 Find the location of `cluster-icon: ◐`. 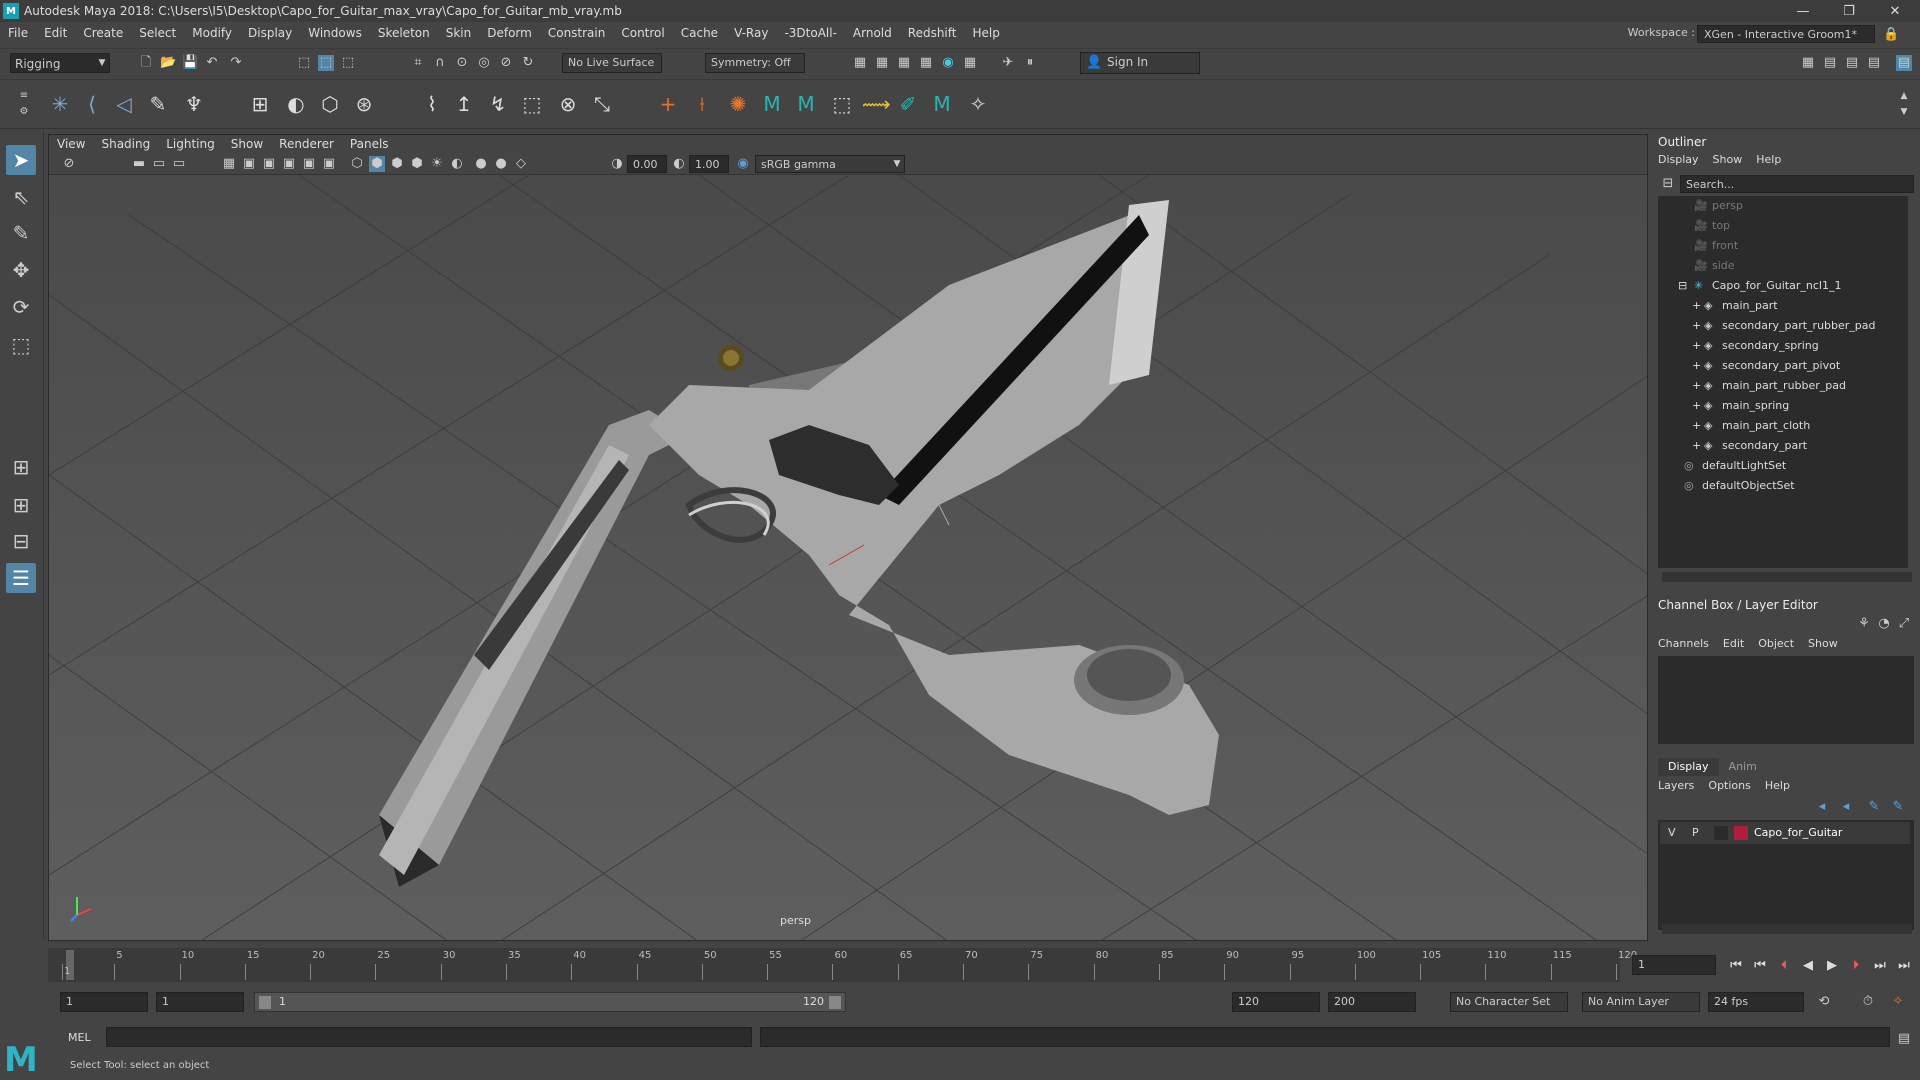

cluster-icon: ◐ is located at coordinates (296, 104).